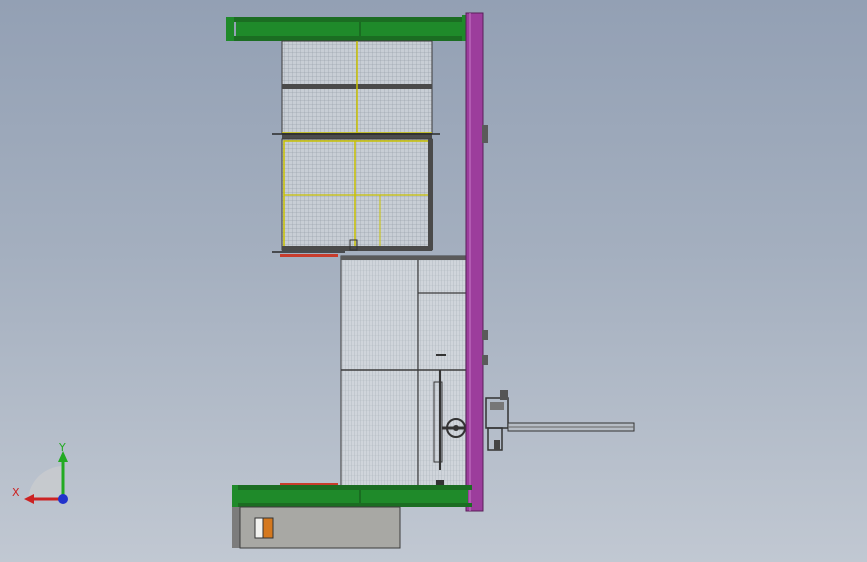 The height and width of the screenshot is (562, 867). I want to click on middle-mesh-panel, so click(352, 195).